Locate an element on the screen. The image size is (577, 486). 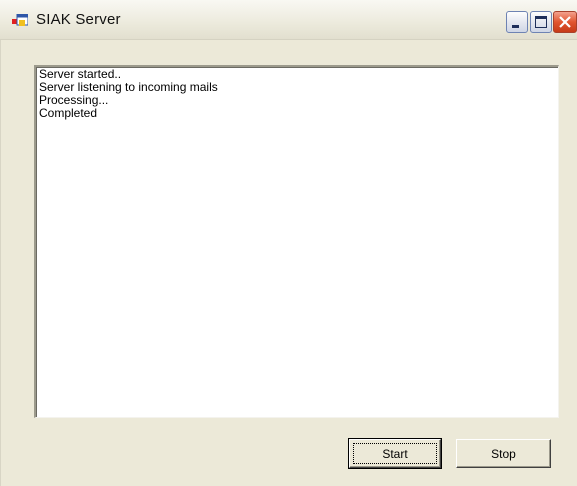
close-button is located at coordinates (565, 22).